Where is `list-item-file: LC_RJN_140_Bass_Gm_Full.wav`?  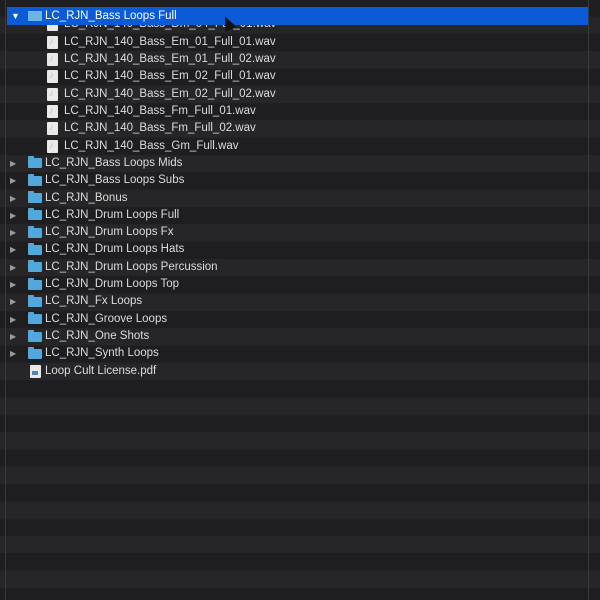
list-item-file: LC_RJN_140_Bass_Gm_Full.wav is located at coordinates (294, 146).